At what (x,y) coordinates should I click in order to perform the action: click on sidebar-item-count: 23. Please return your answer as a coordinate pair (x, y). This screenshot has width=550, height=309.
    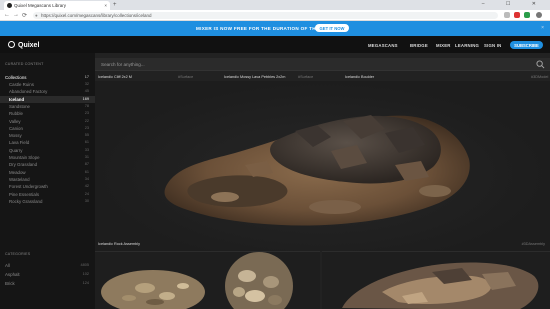
    Looking at the image, I should click on (86, 127).